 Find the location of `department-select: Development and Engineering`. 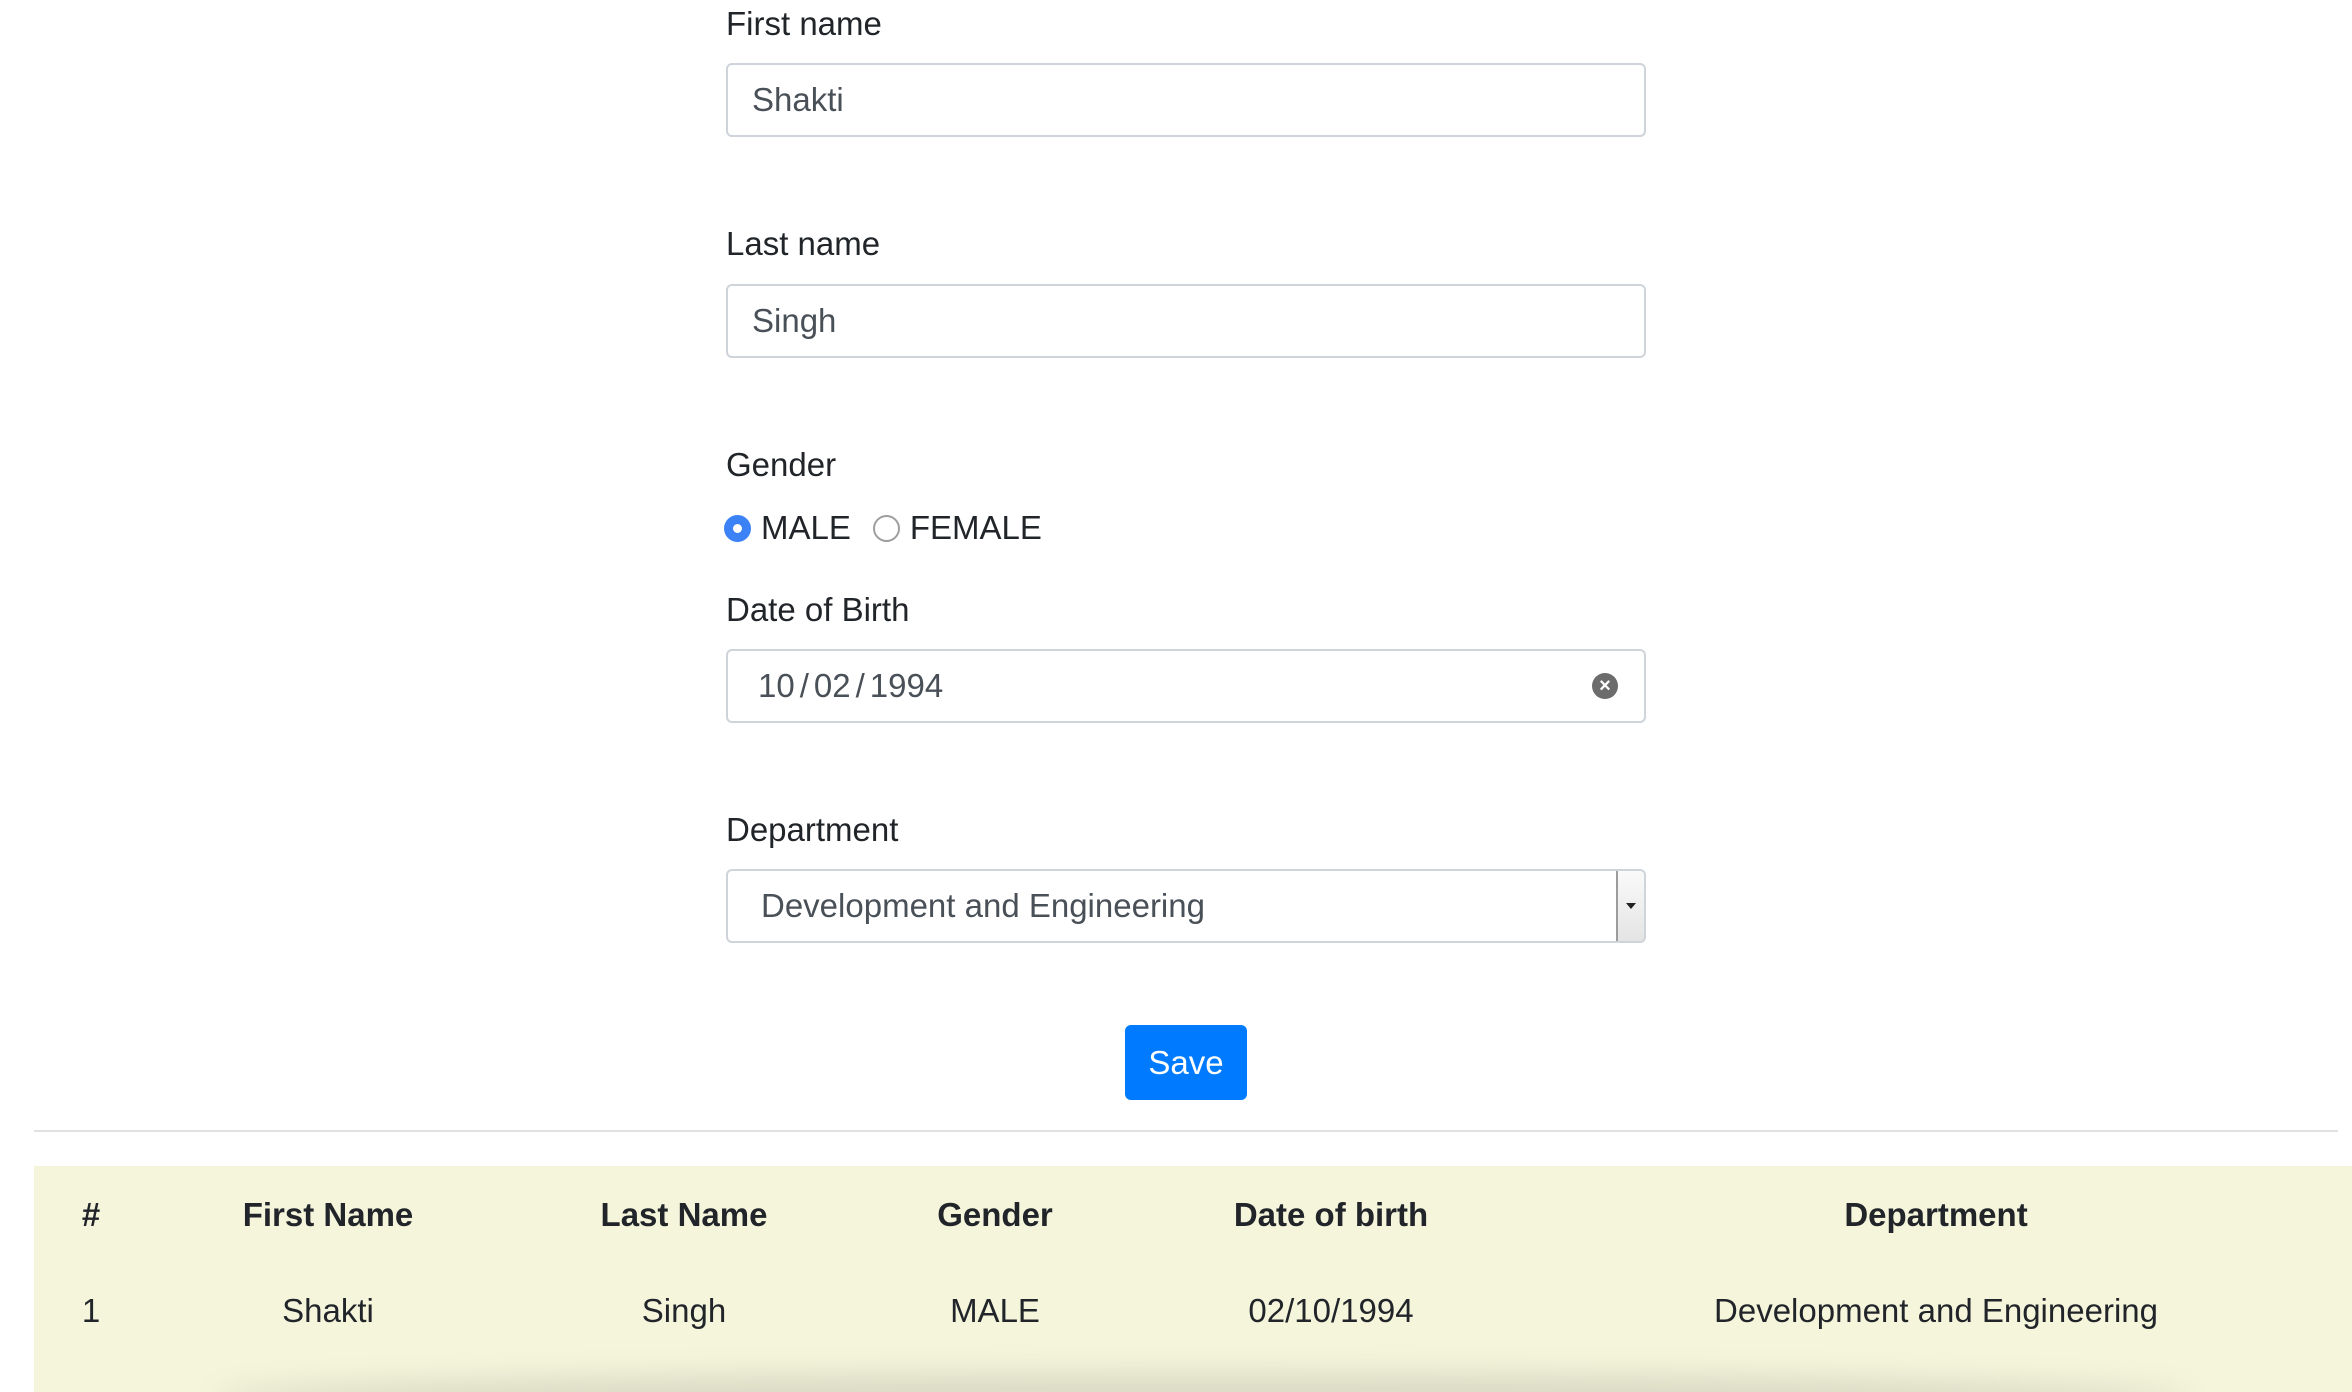

department-select: Development and Engineering is located at coordinates (1186, 906).